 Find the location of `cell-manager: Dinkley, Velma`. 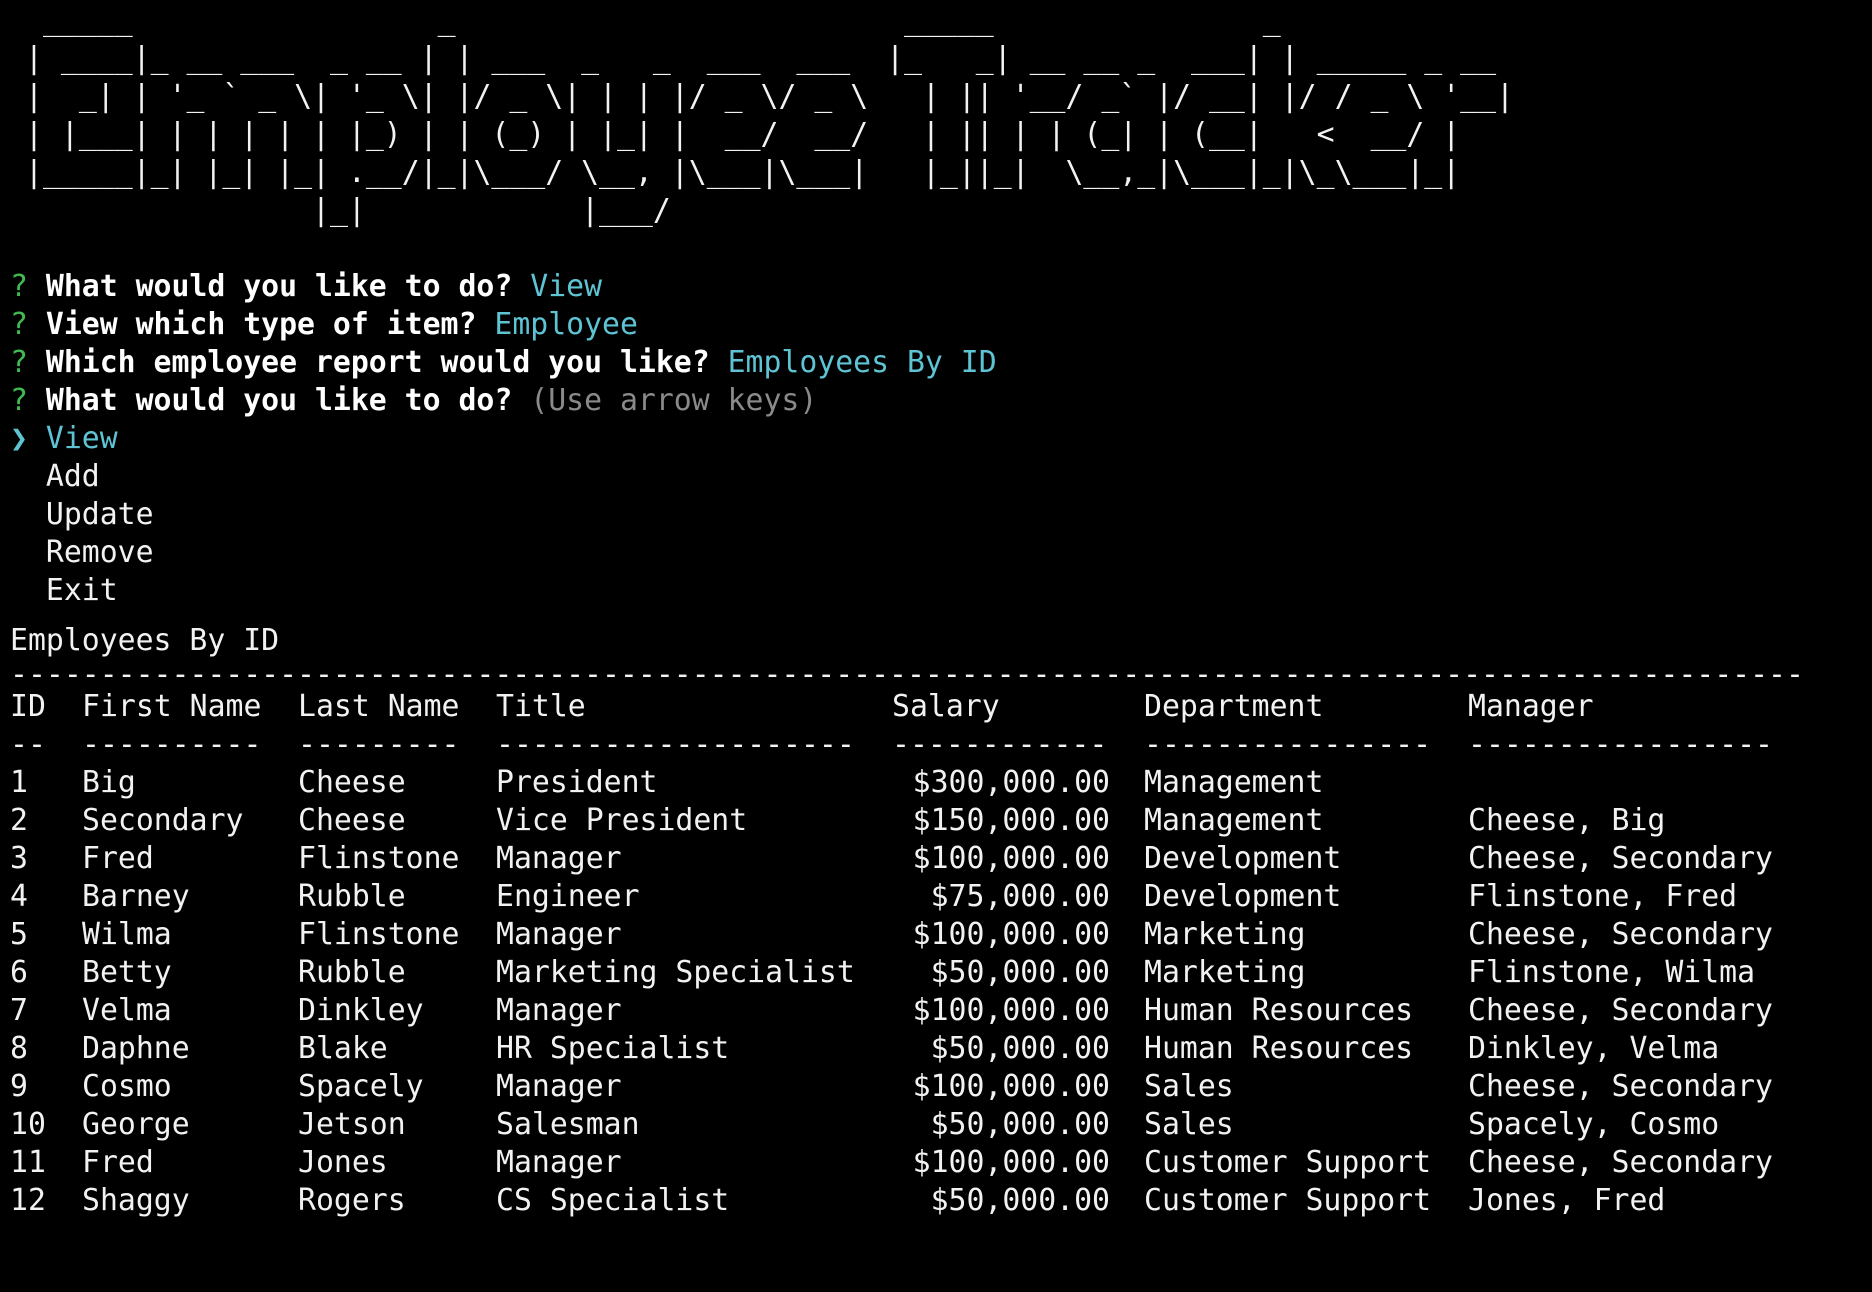

cell-manager: Dinkley, Velma is located at coordinates (1594, 1048).